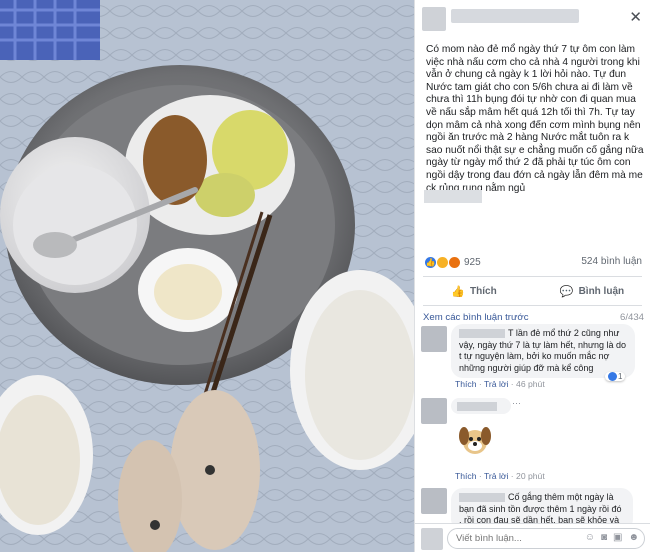 The height and width of the screenshot is (552, 650). I want to click on close-icon: ✕, so click(635, 17).